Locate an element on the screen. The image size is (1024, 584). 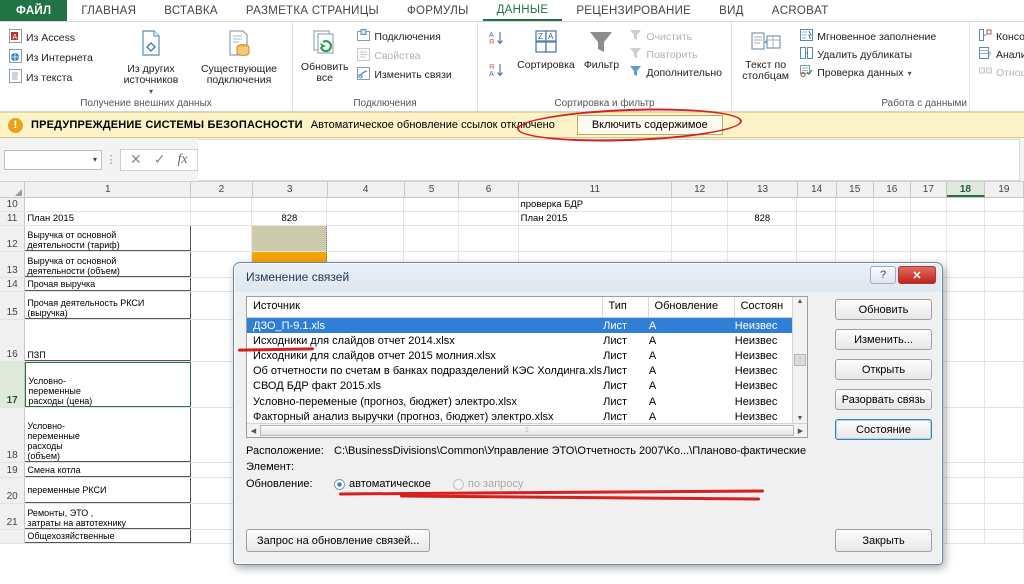
cell-1-20: переменные РКСИ is located at coordinates (108, 490).